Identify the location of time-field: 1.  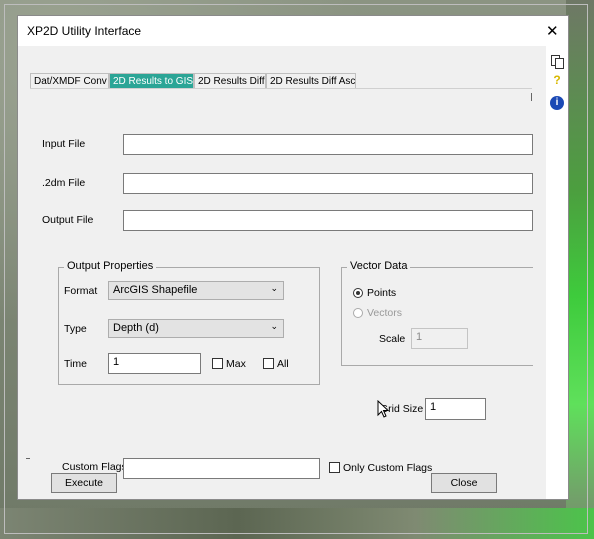
(154, 363).